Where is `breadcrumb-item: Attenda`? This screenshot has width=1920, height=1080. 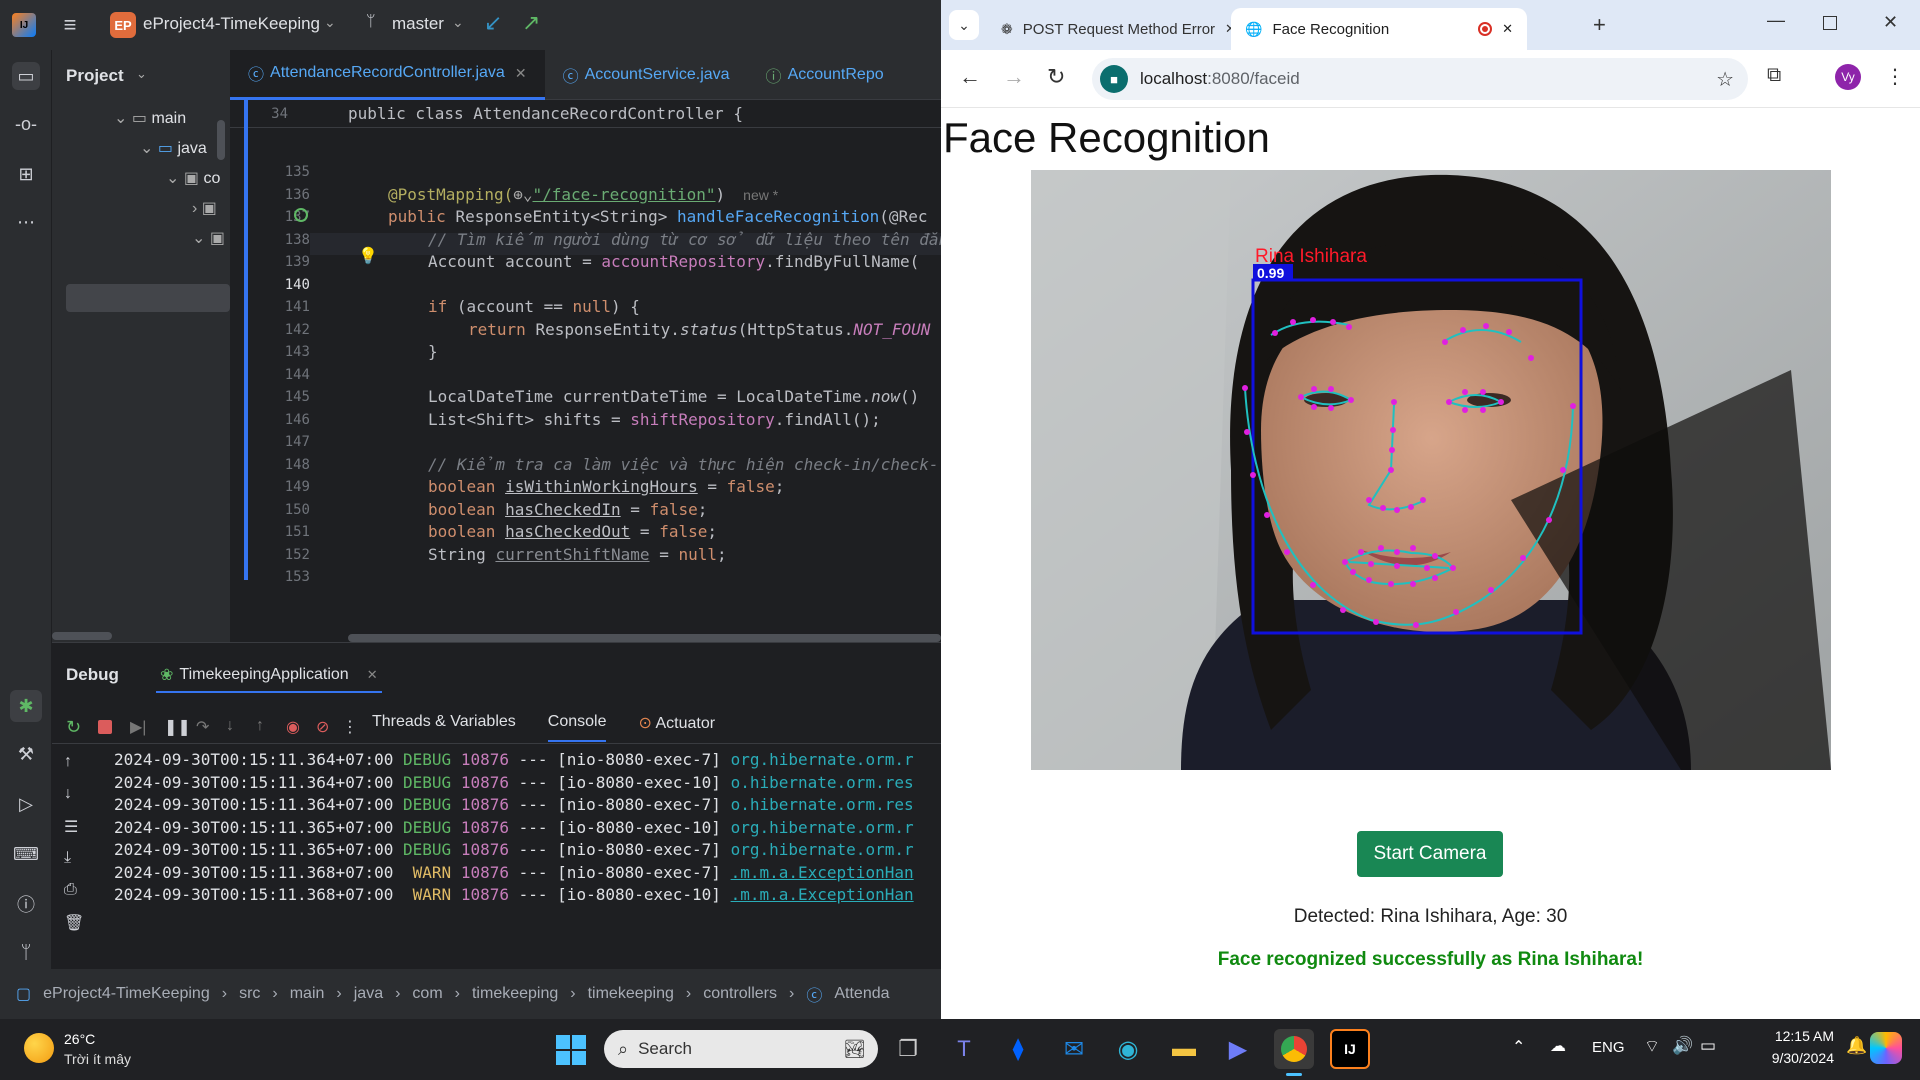 breadcrumb-item: Attenda is located at coordinates (861, 994).